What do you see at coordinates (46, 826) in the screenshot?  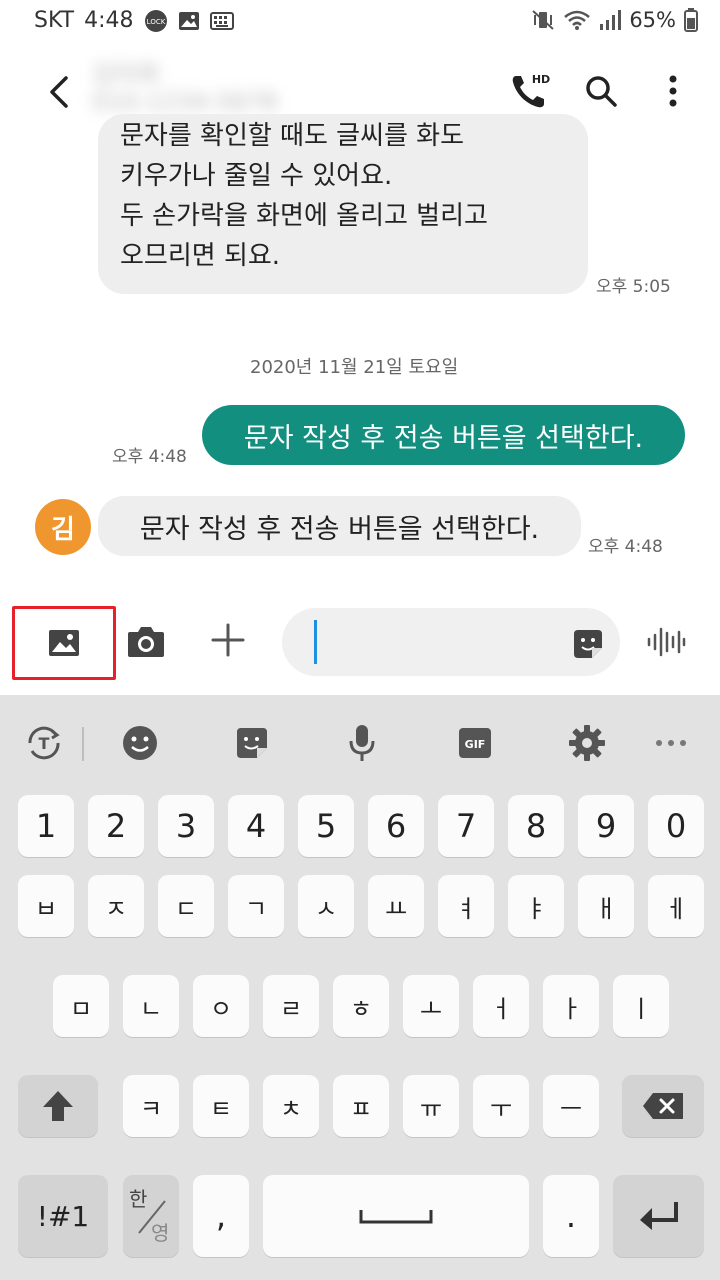 I see `key-1: 1` at bounding box center [46, 826].